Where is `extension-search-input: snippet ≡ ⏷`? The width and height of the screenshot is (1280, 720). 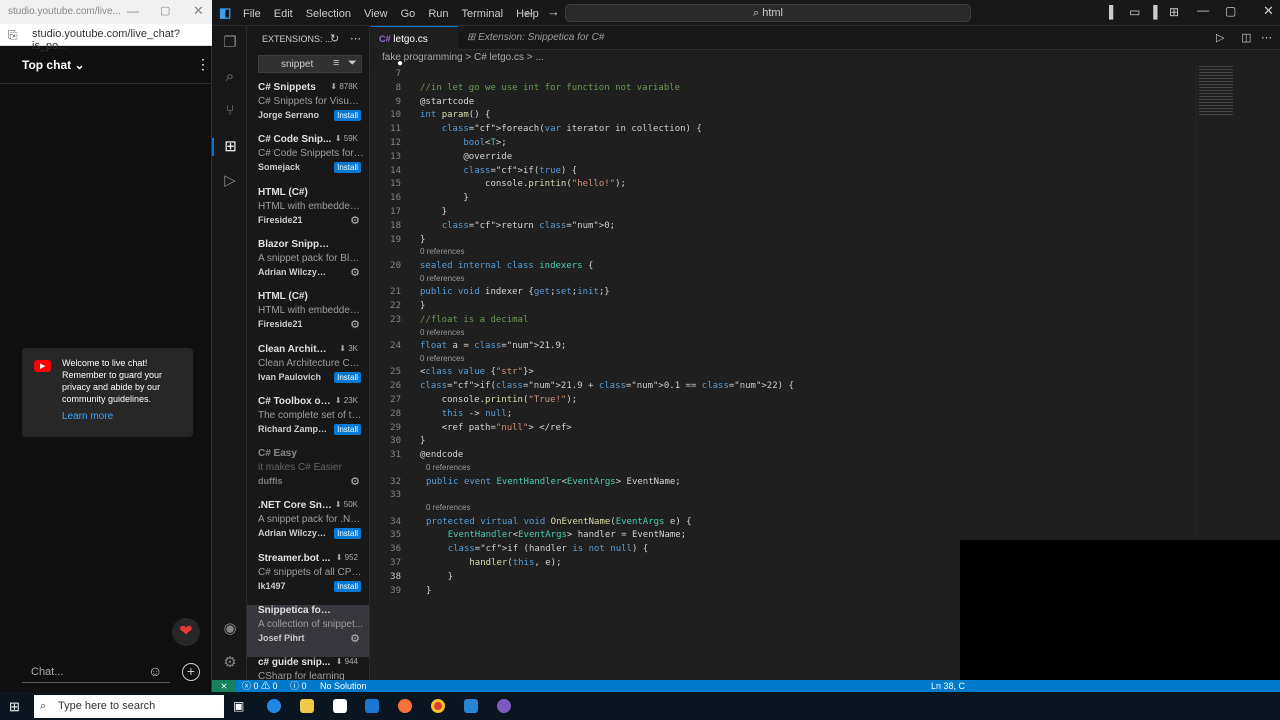
extension-search-input: snippet ≡ ⏷ is located at coordinates (310, 64).